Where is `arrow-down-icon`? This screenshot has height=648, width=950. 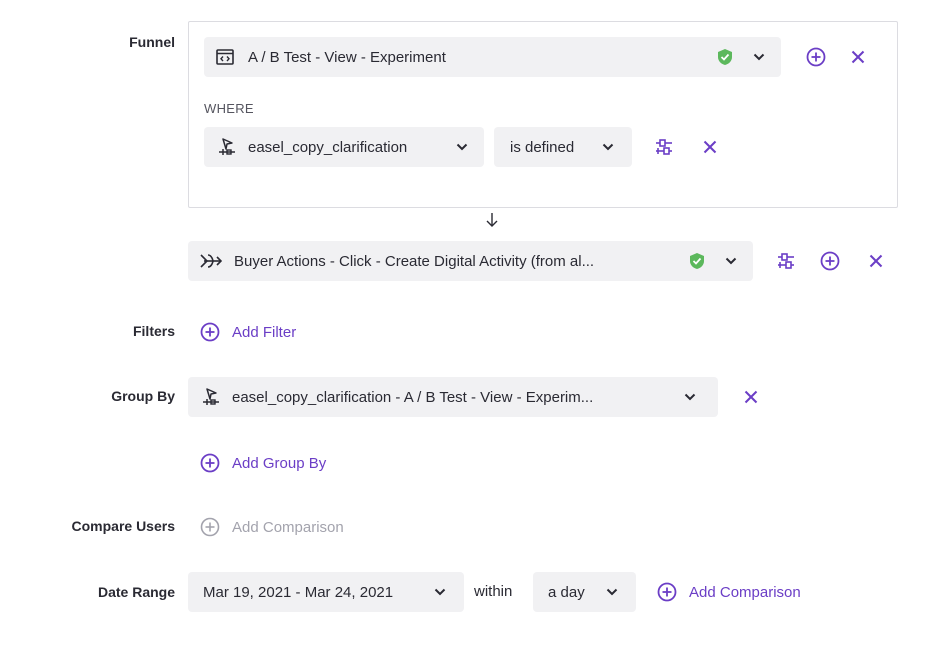 arrow-down-icon is located at coordinates (492, 222).